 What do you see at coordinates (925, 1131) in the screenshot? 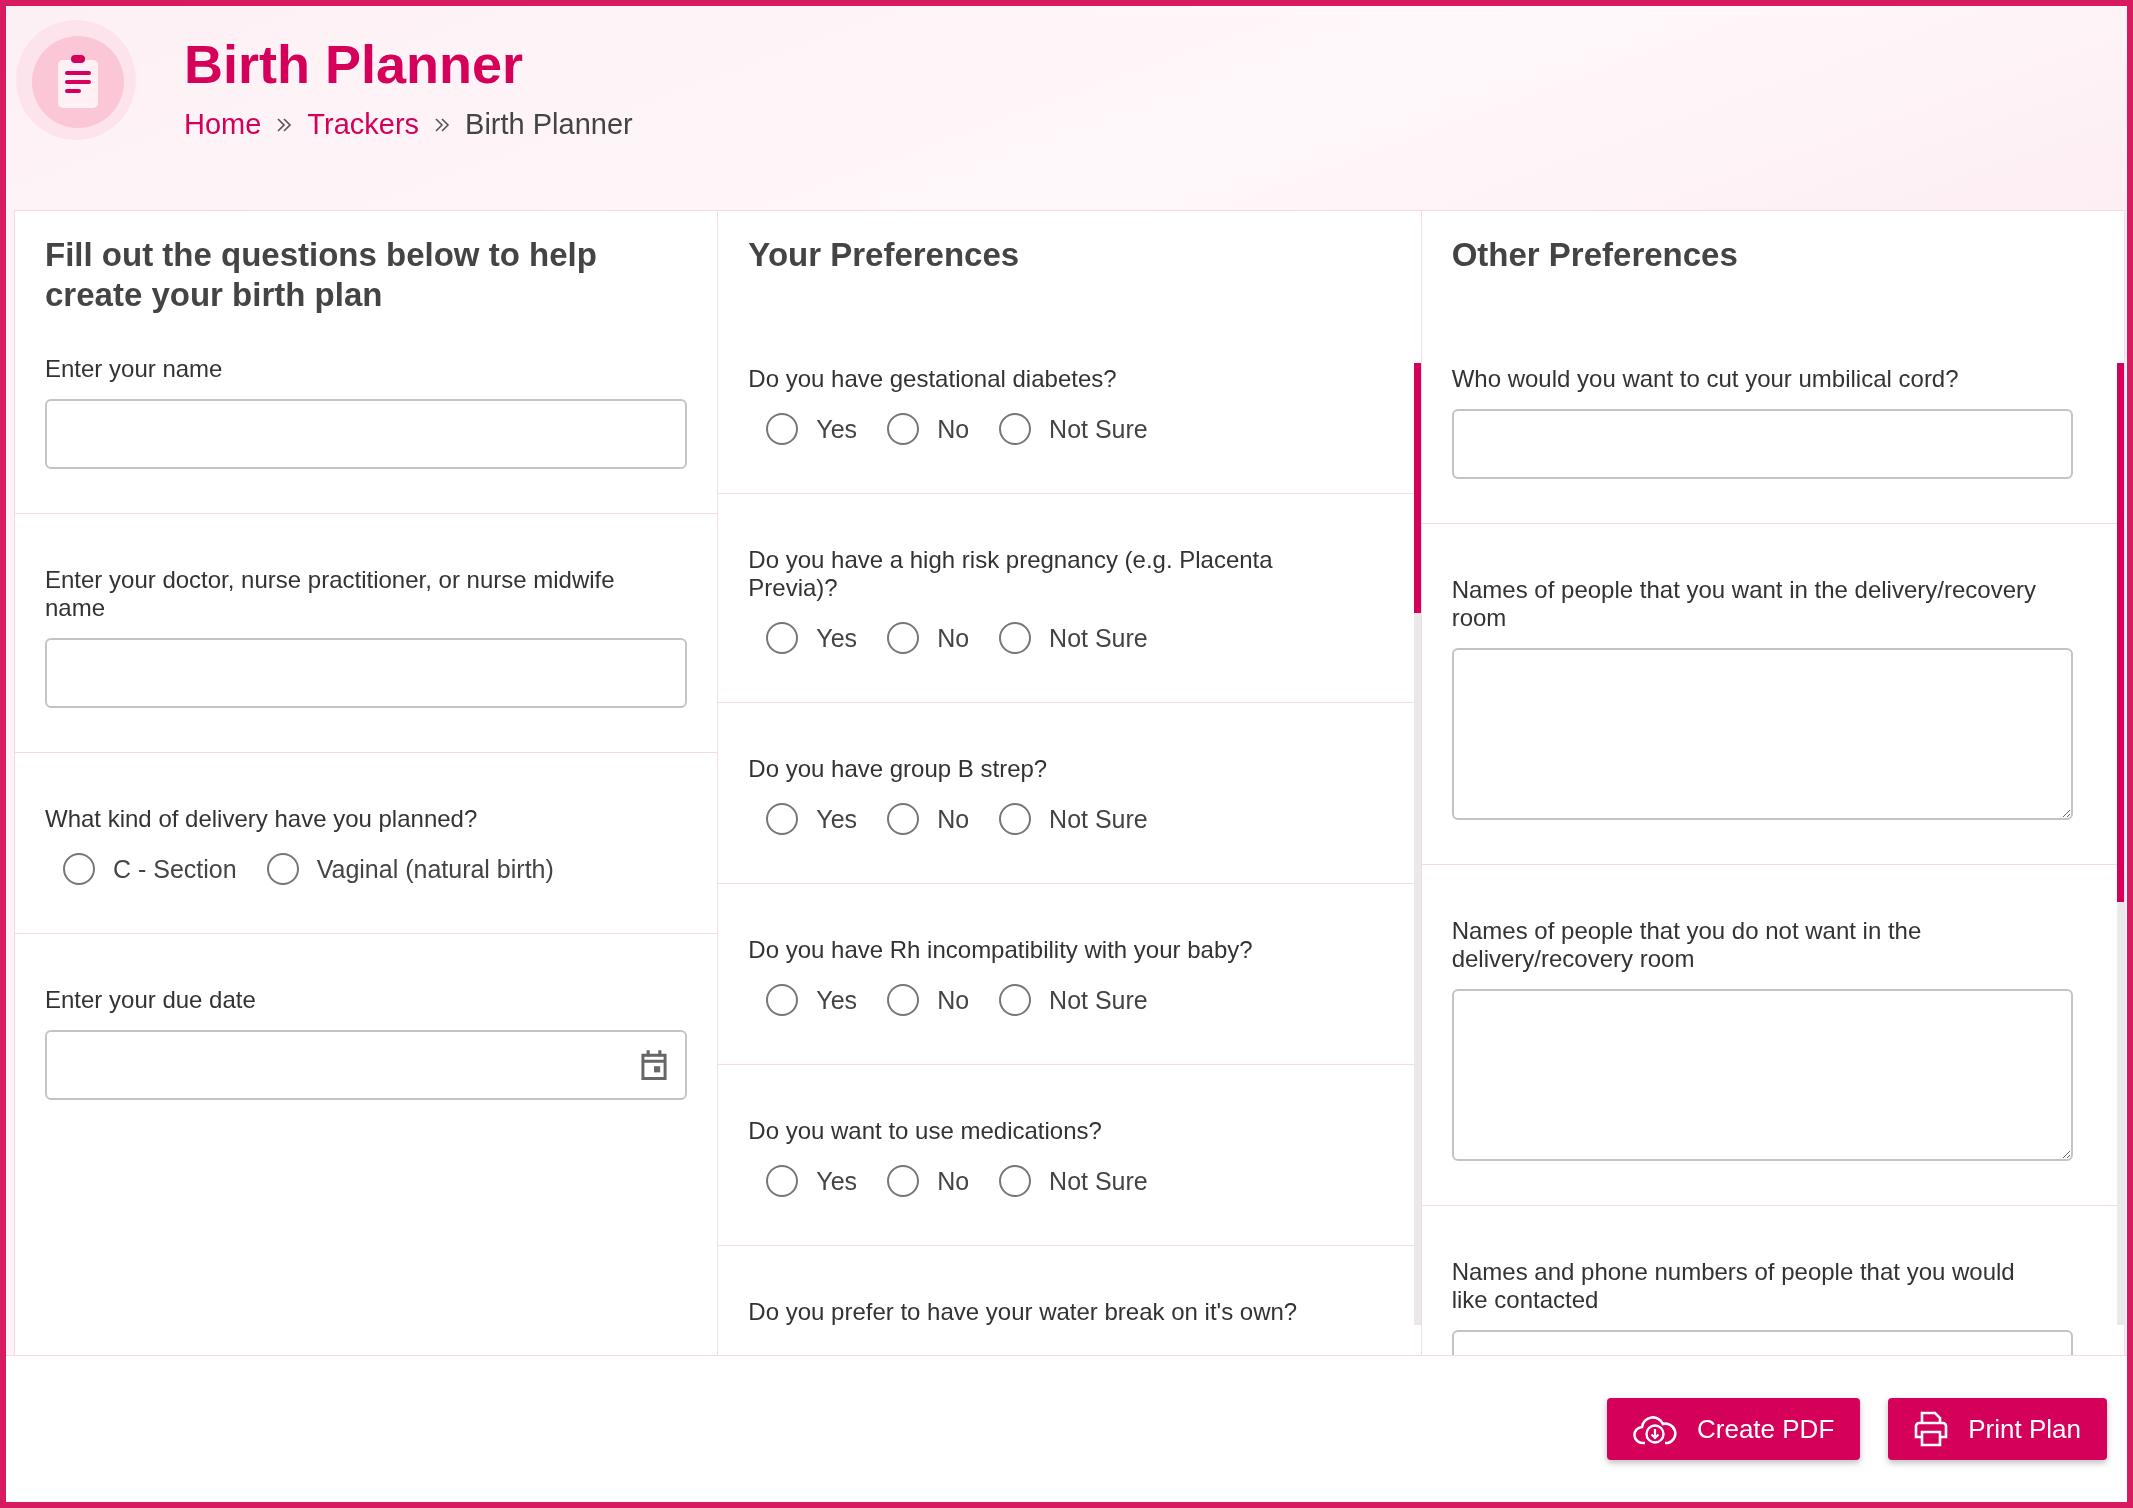
I see `question-label: Do you want to use medications?` at bounding box center [925, 1131].